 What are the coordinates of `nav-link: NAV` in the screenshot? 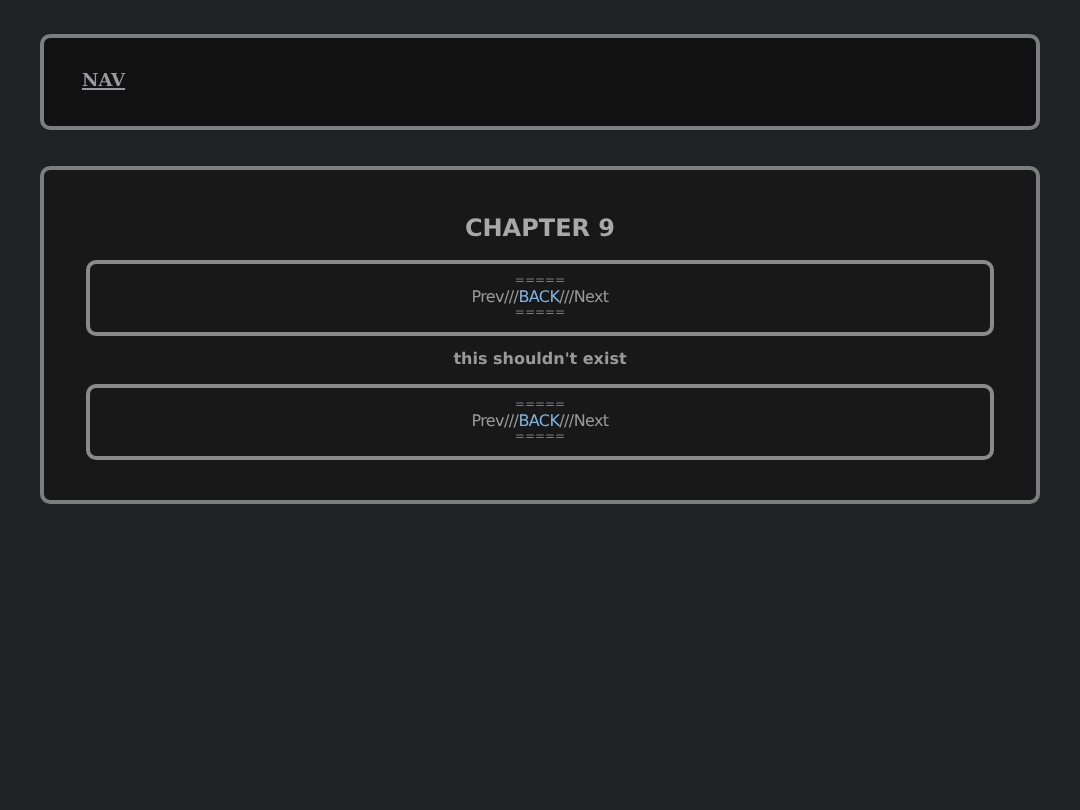 It's located at (104, 82).